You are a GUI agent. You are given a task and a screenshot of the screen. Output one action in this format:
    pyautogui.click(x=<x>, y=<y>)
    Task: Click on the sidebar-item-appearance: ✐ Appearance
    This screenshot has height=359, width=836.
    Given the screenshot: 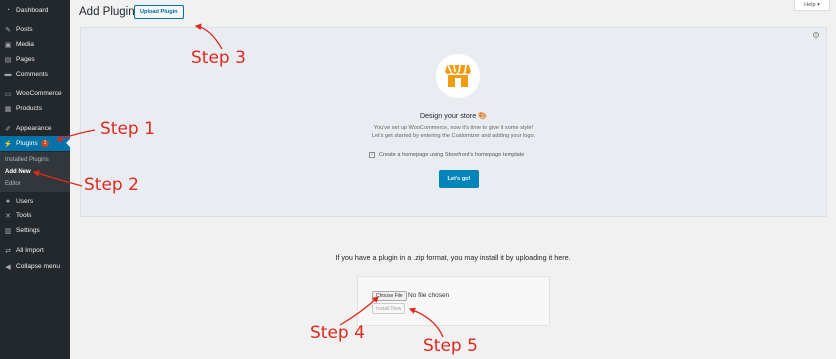 What is the action you would take?
    pyautogui.click(x=35, y=128)
    